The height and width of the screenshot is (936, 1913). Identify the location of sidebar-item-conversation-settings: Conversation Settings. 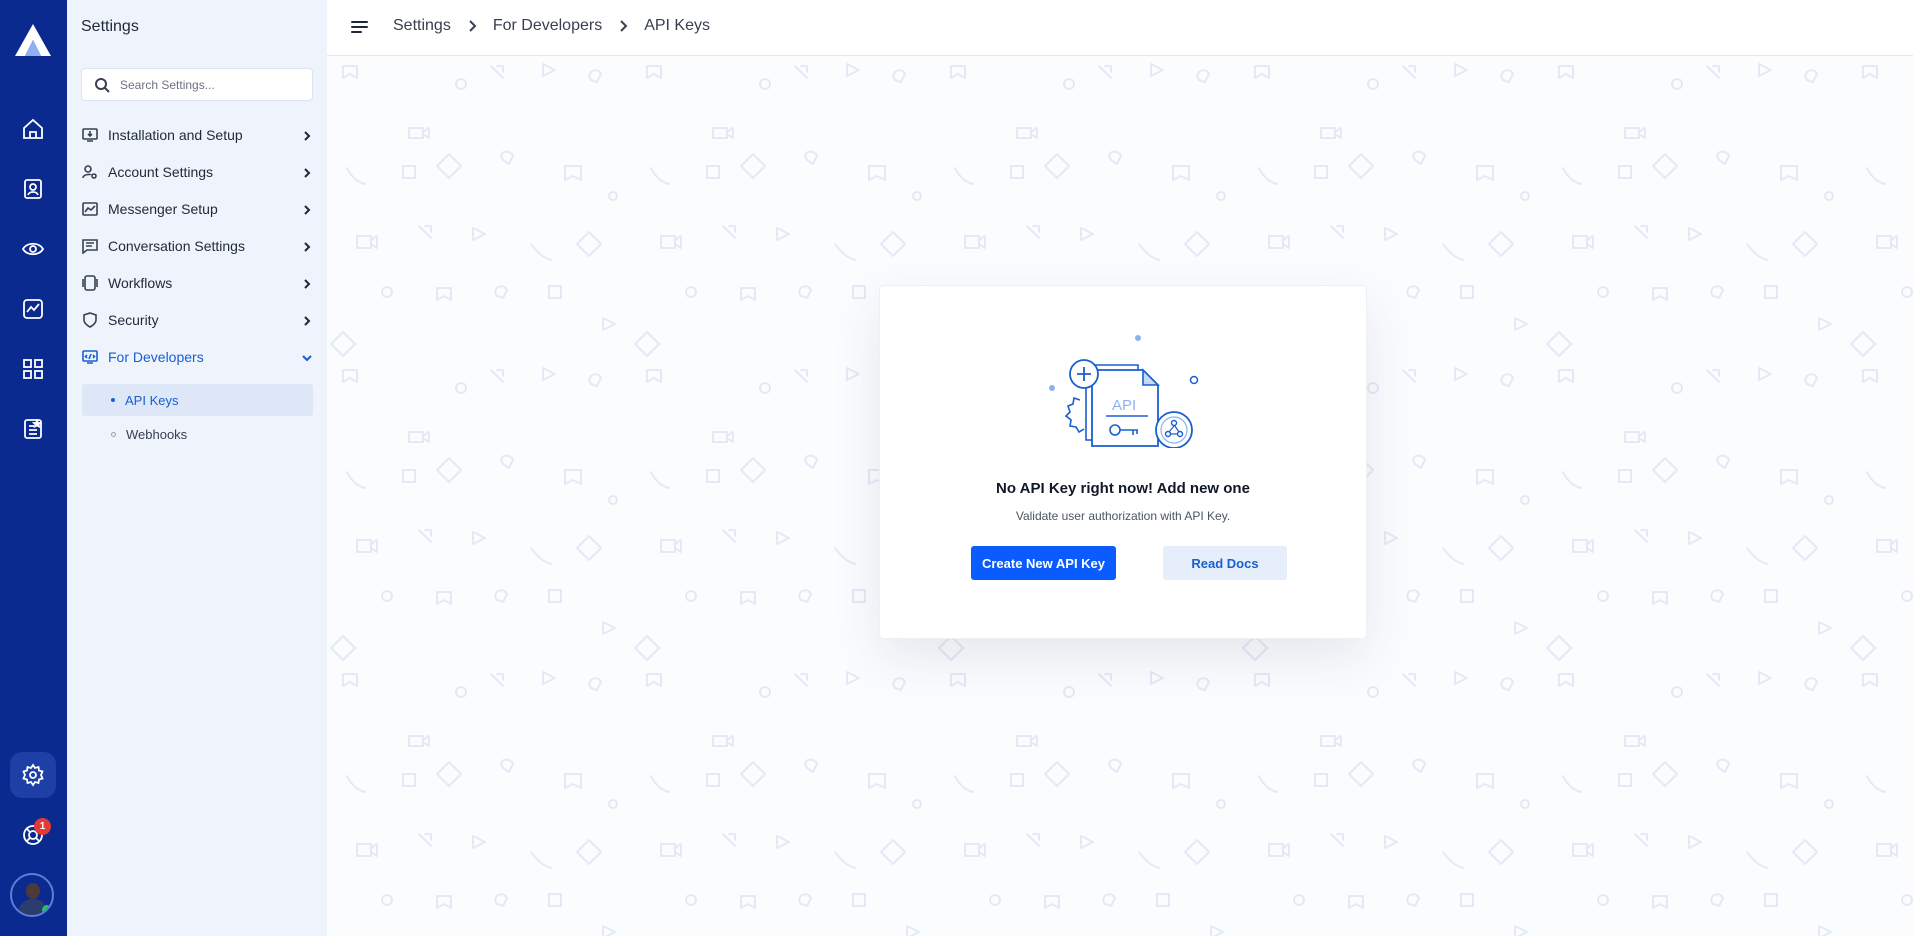
(197, 246).